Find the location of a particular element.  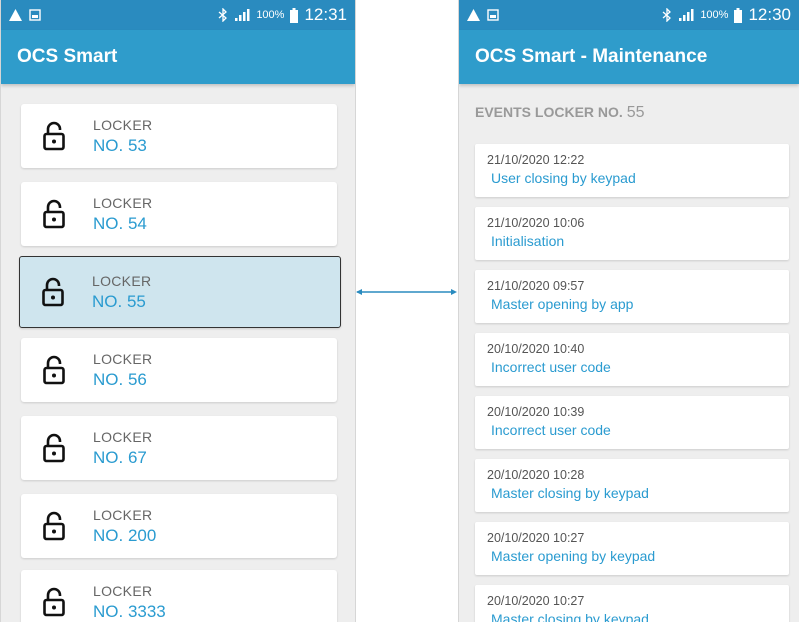

app-bar: OCS Smart - Maintenance is located at coordinates (629, 57).